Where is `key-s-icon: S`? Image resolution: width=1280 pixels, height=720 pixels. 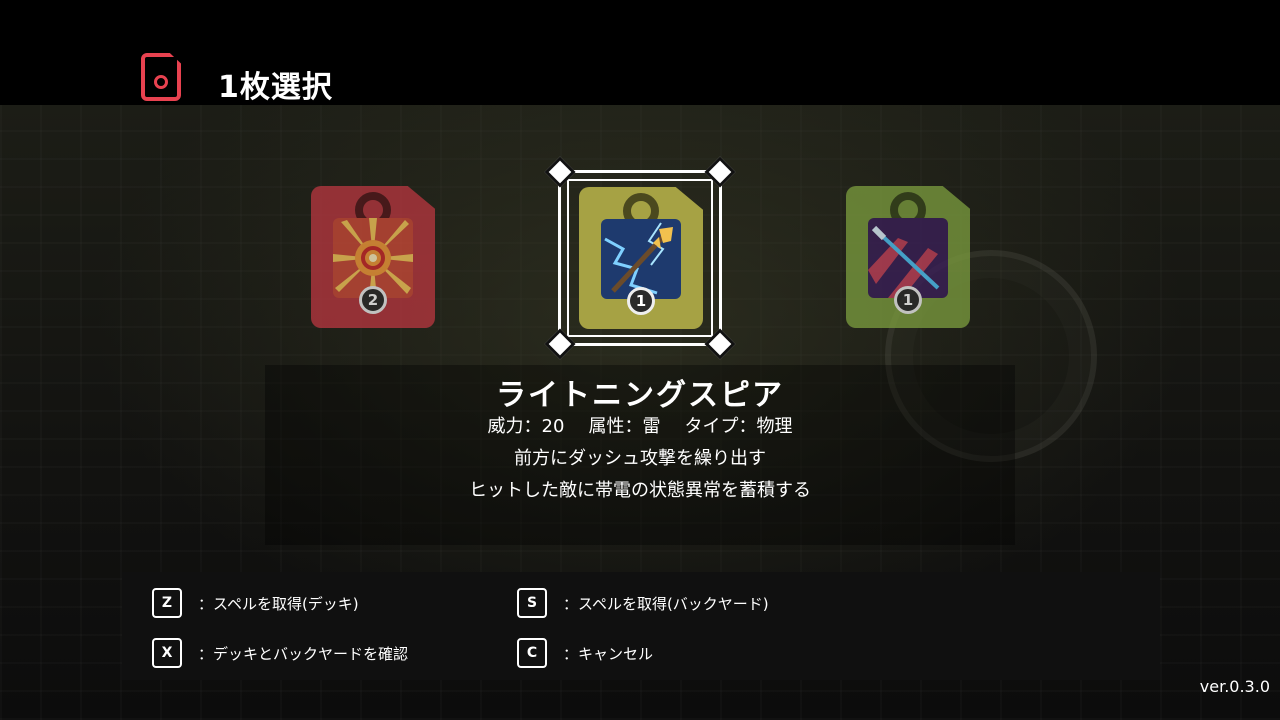
key-s-icon: S is located at coordinates (532, 603).